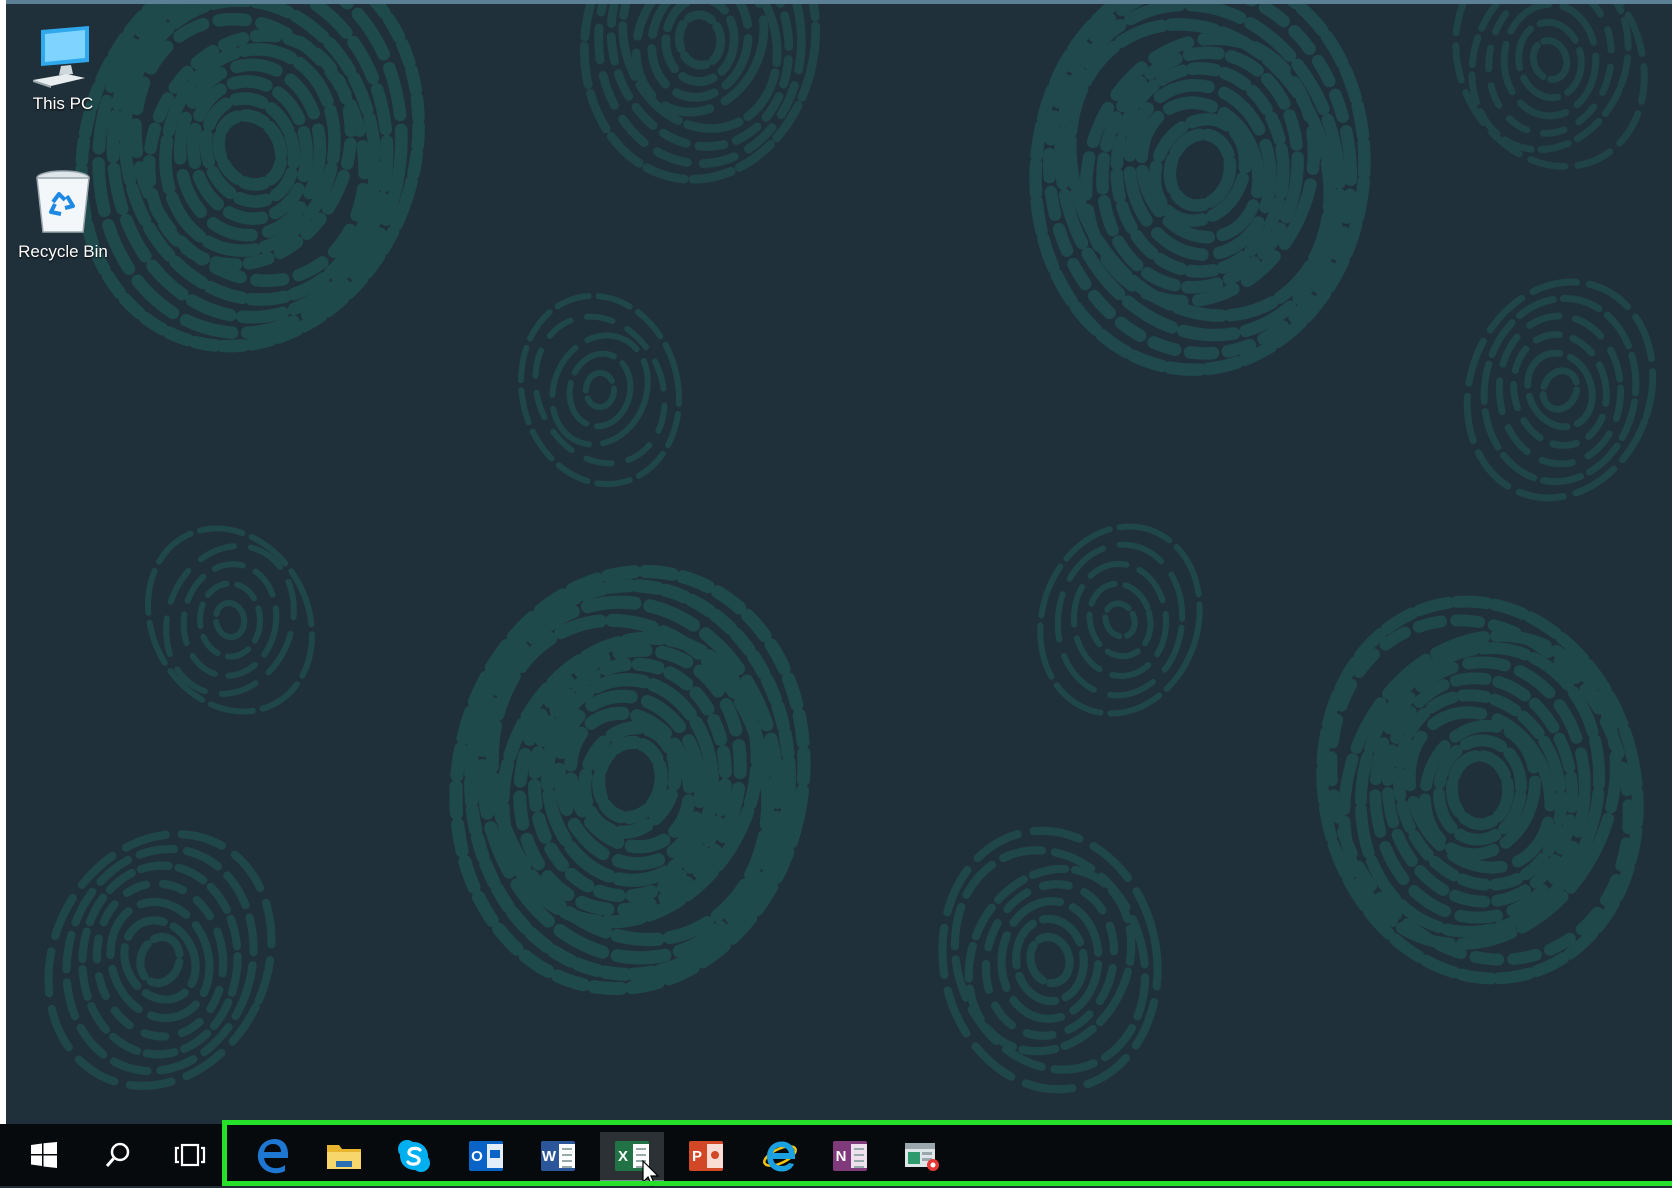 The image size is (1672, 1188). Describe the element at coordinates (61, 57) in the screenshot. I see `computer-icon` at that location.